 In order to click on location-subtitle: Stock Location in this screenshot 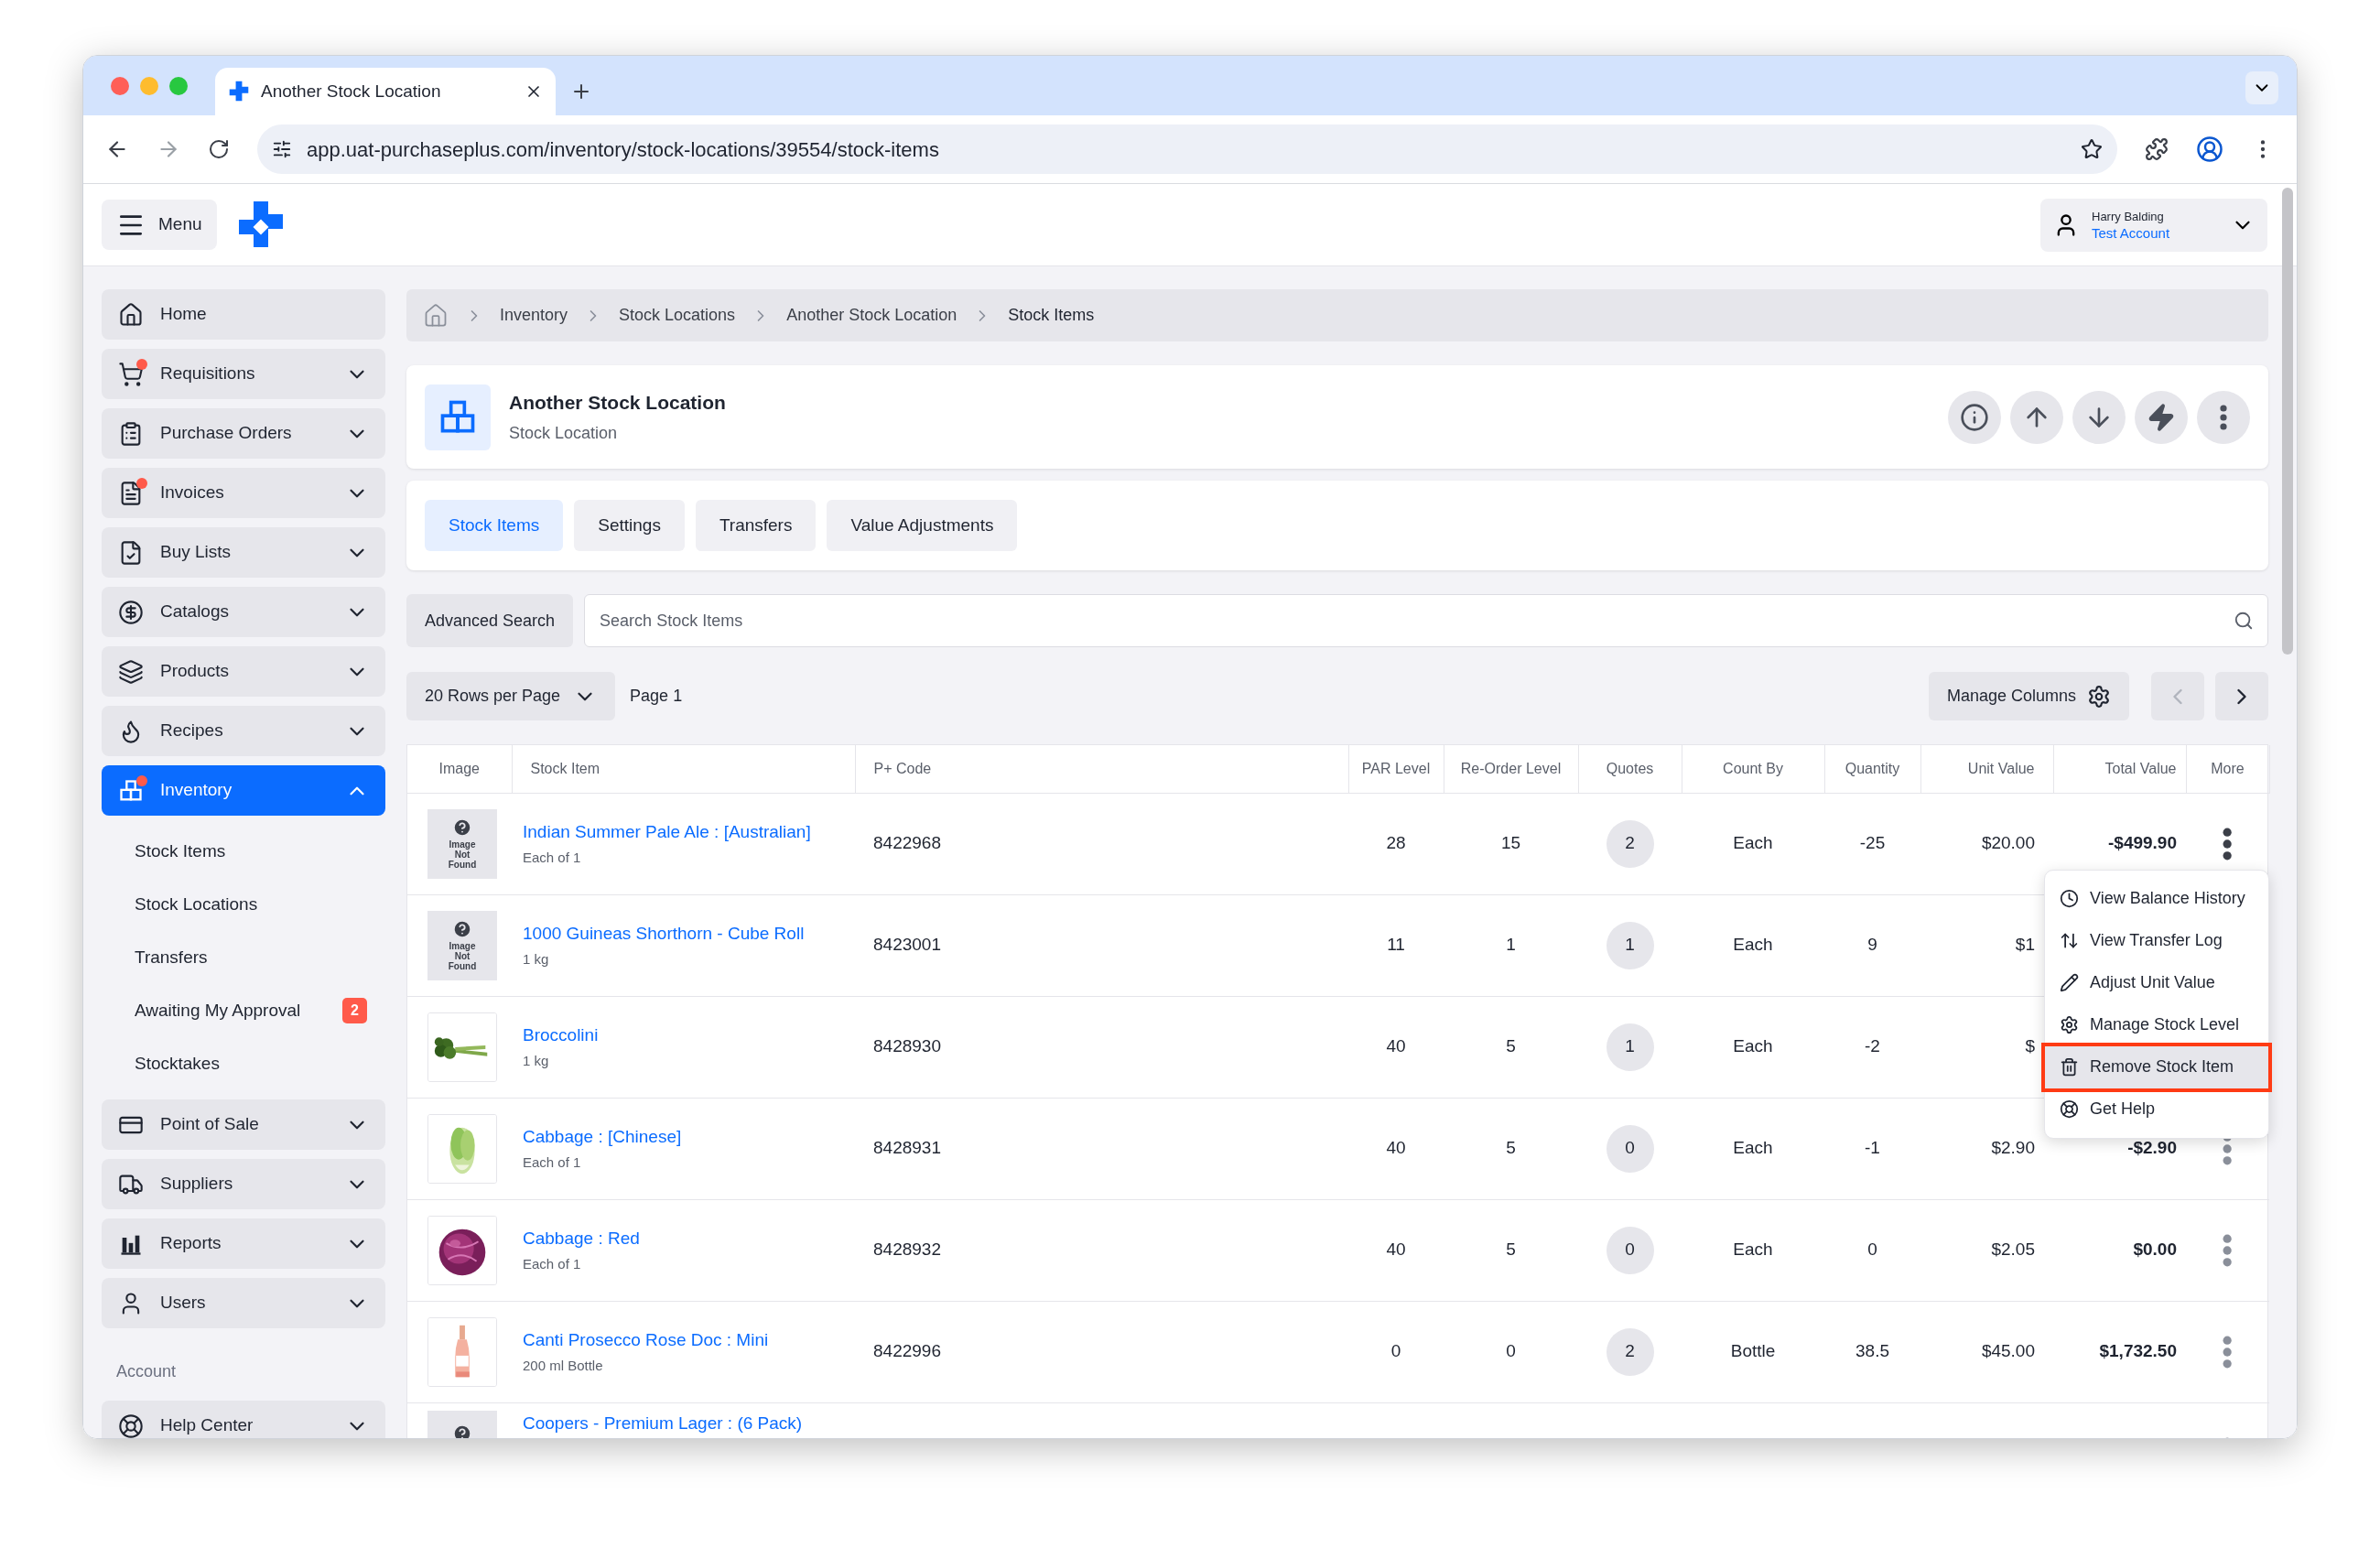, I will do `click(564, 433)`.